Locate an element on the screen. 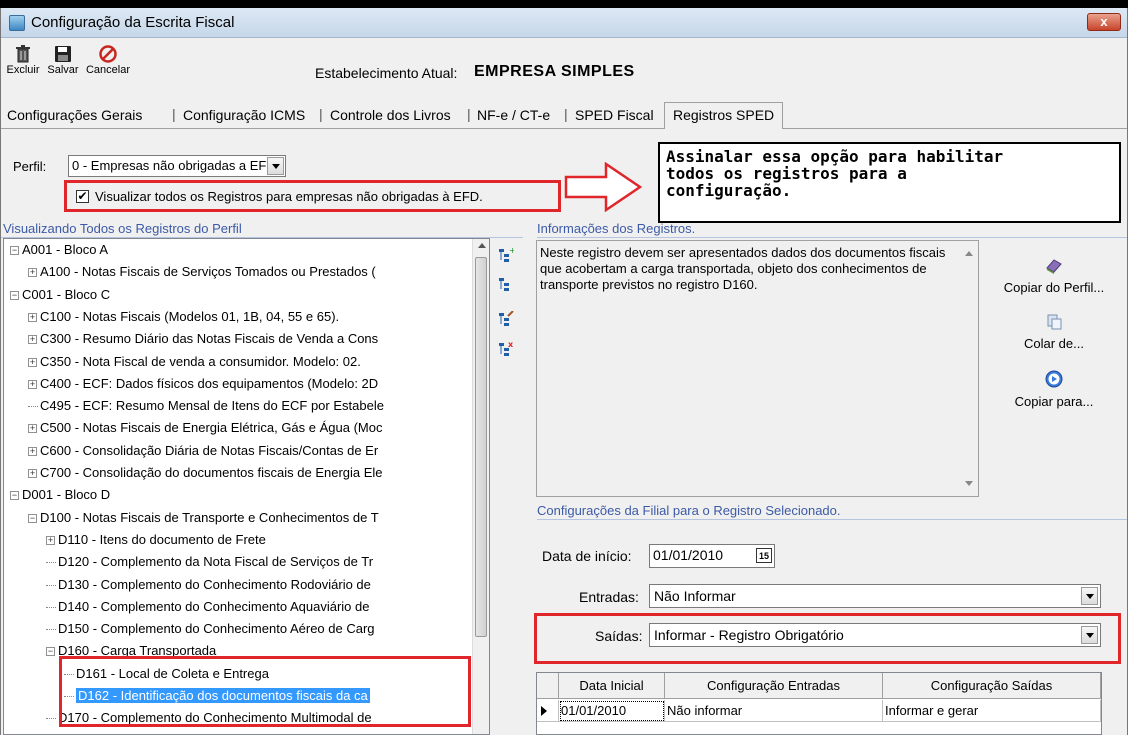  calendar-icon: 15 is located at coordinates (764, 555).